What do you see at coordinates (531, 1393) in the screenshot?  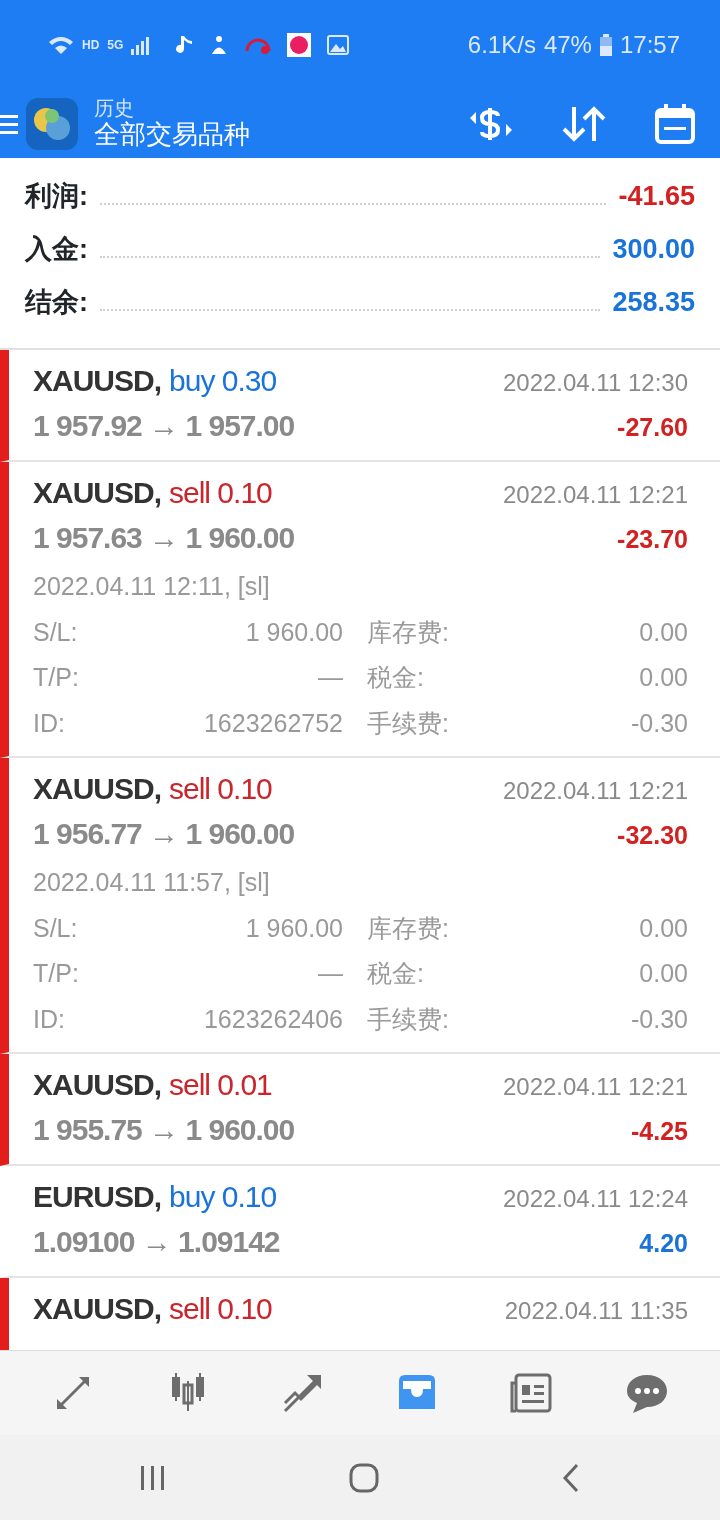 I see `newspaper-icon` at bounding box center [531, 1393].